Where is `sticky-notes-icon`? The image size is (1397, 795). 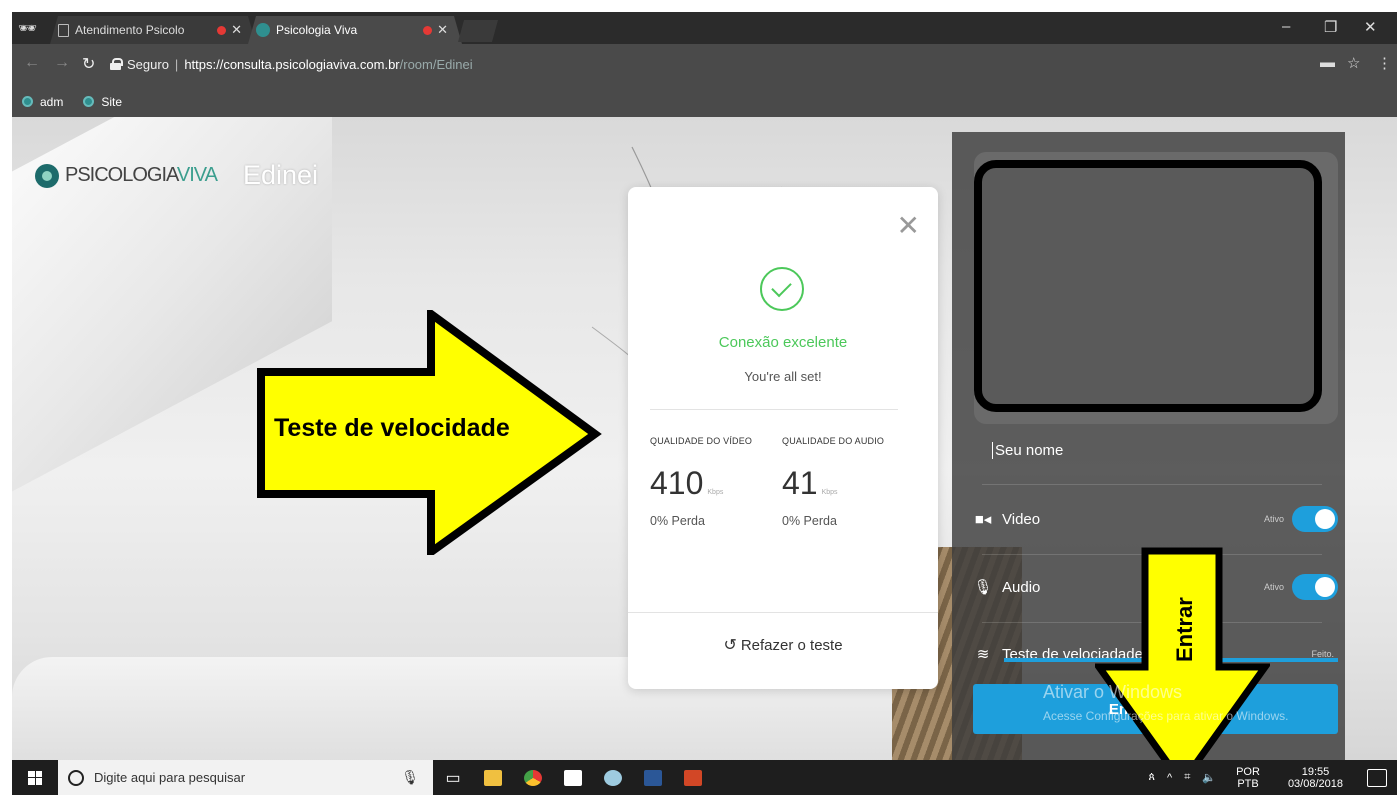
sticky-notes-icon is located at coordinates (573, 777).